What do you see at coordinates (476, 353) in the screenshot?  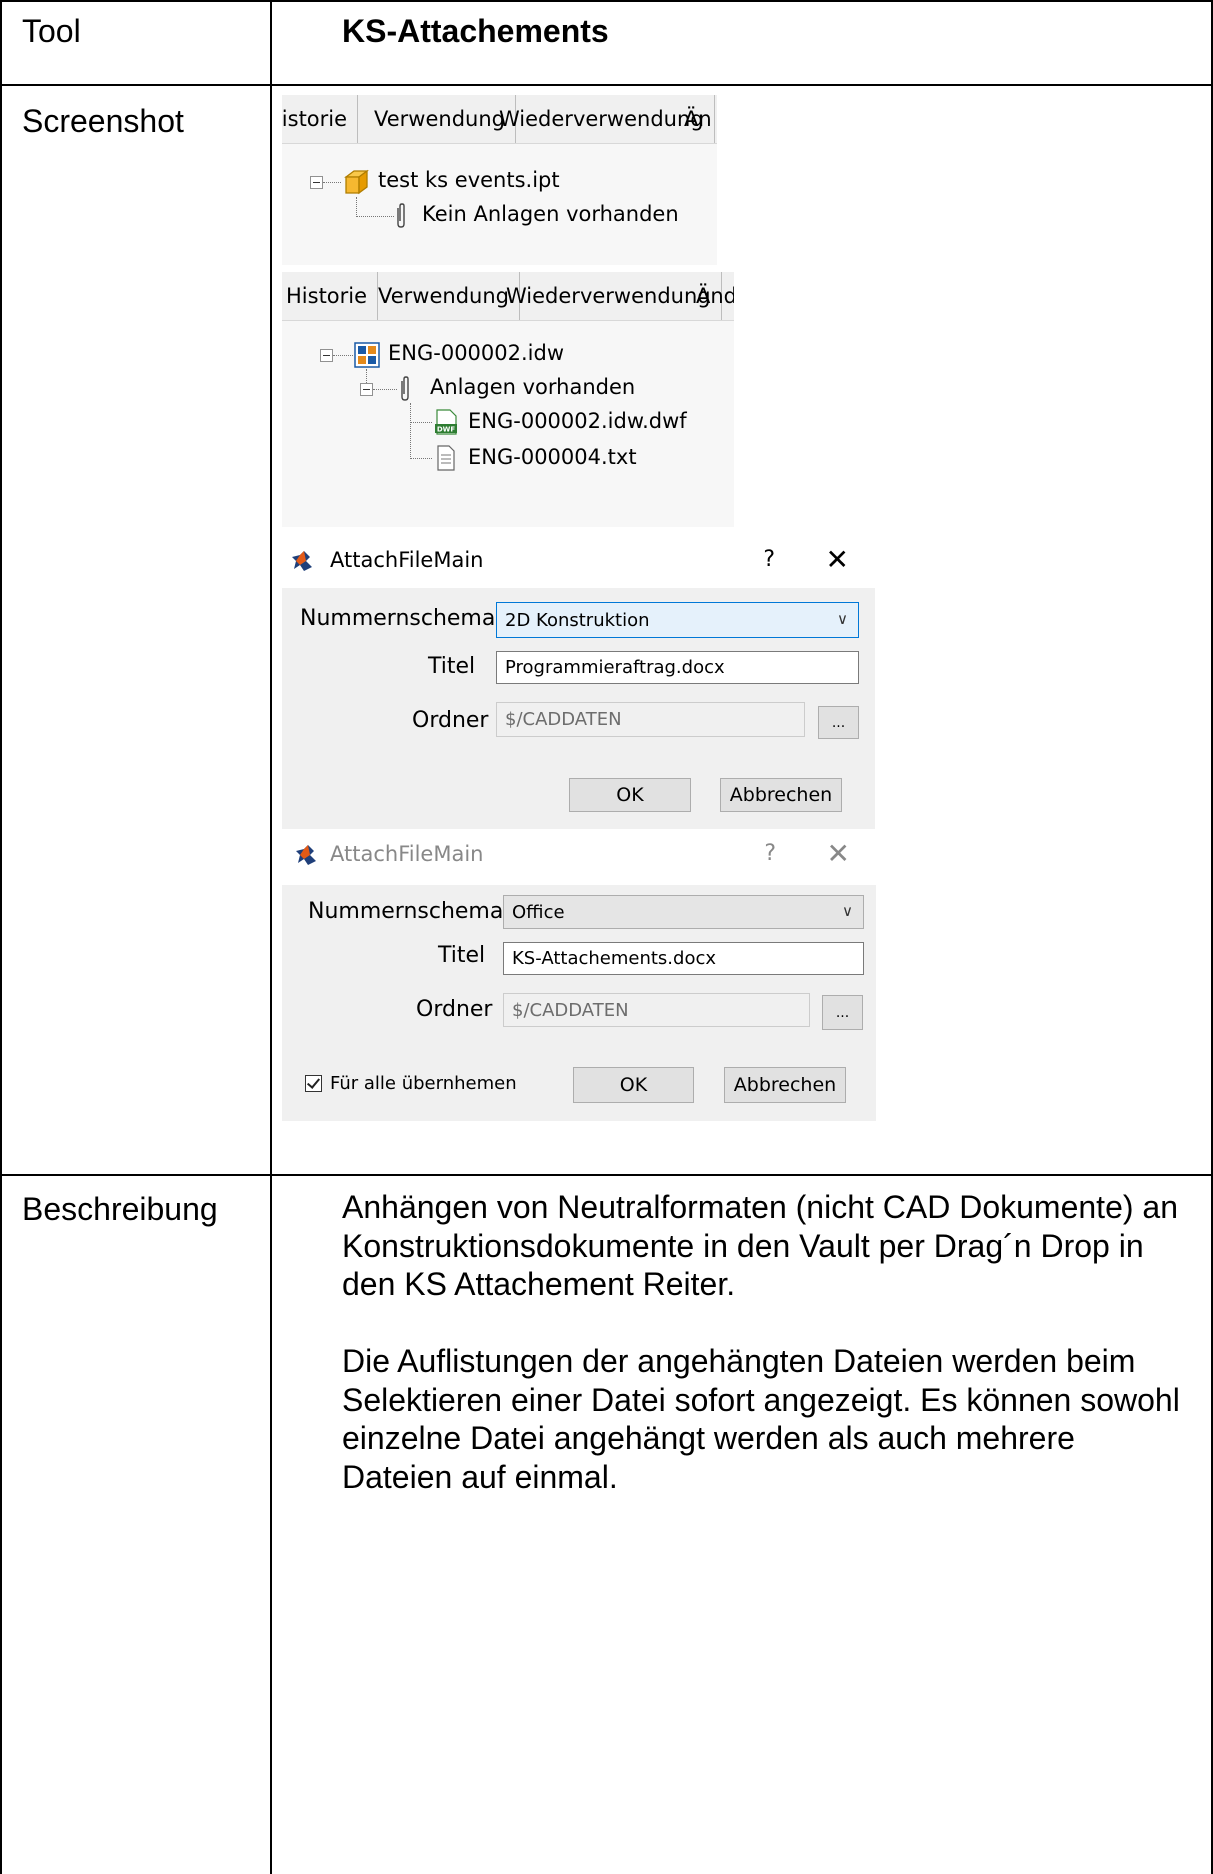 I see `tree-root-label: ENG-000002.idw` at bounding box center [476, 353].